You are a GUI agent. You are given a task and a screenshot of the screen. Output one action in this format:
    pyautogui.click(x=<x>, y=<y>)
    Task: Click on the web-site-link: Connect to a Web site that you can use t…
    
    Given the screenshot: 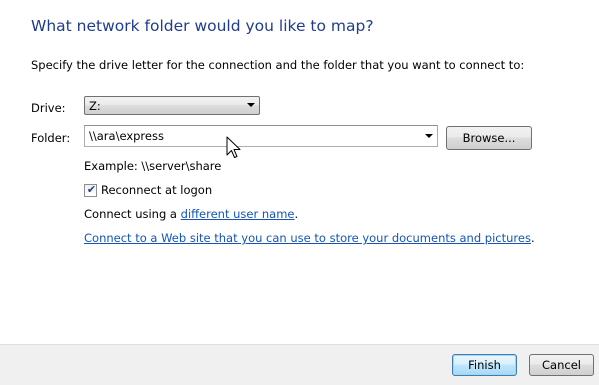 What is the action you would take?
    pyautogui.click(x=307, y=238)
    